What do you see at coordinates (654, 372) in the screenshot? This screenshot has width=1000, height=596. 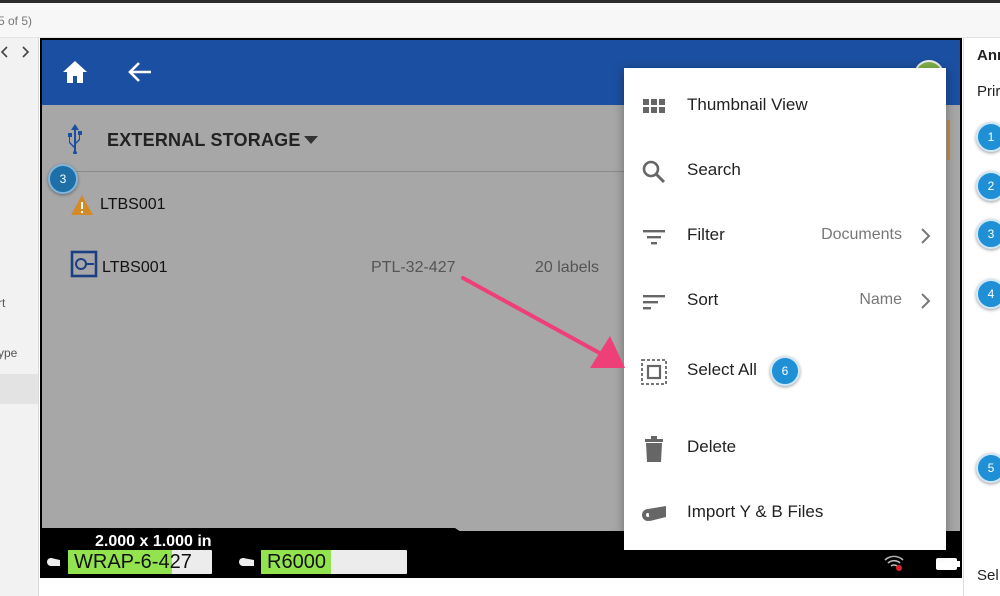 I see `select-all-icon` at bounding box center [654, 372].